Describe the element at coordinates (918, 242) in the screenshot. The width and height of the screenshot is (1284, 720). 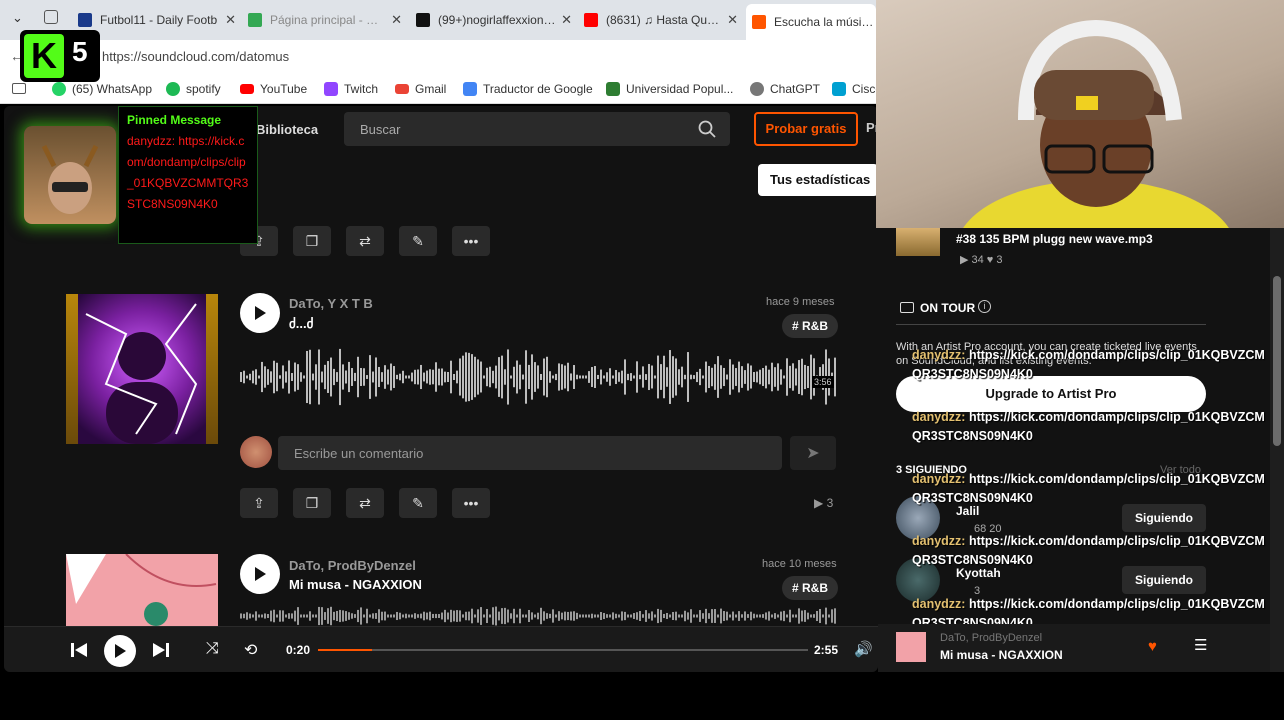
I see `track-thumbnail` at that location.